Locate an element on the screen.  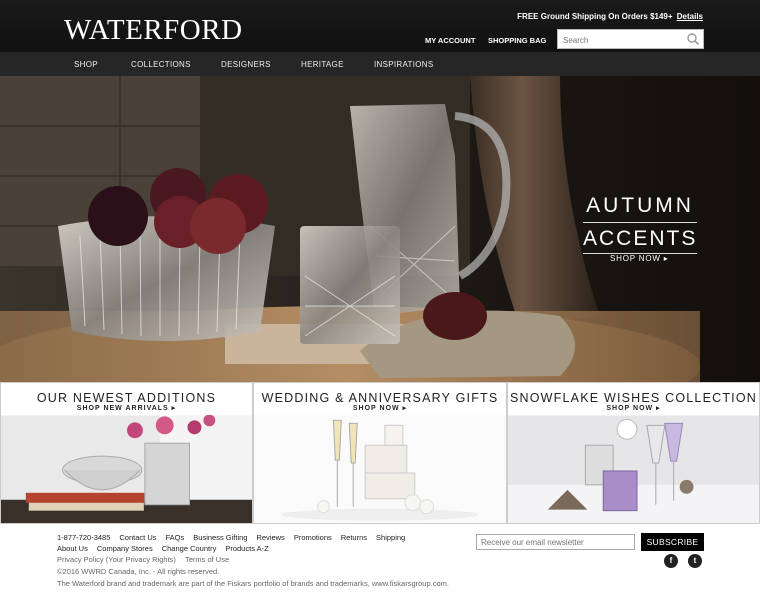
hero-shop-now-link: SHOP NOW ▸ is located at coordinates (639, 258).